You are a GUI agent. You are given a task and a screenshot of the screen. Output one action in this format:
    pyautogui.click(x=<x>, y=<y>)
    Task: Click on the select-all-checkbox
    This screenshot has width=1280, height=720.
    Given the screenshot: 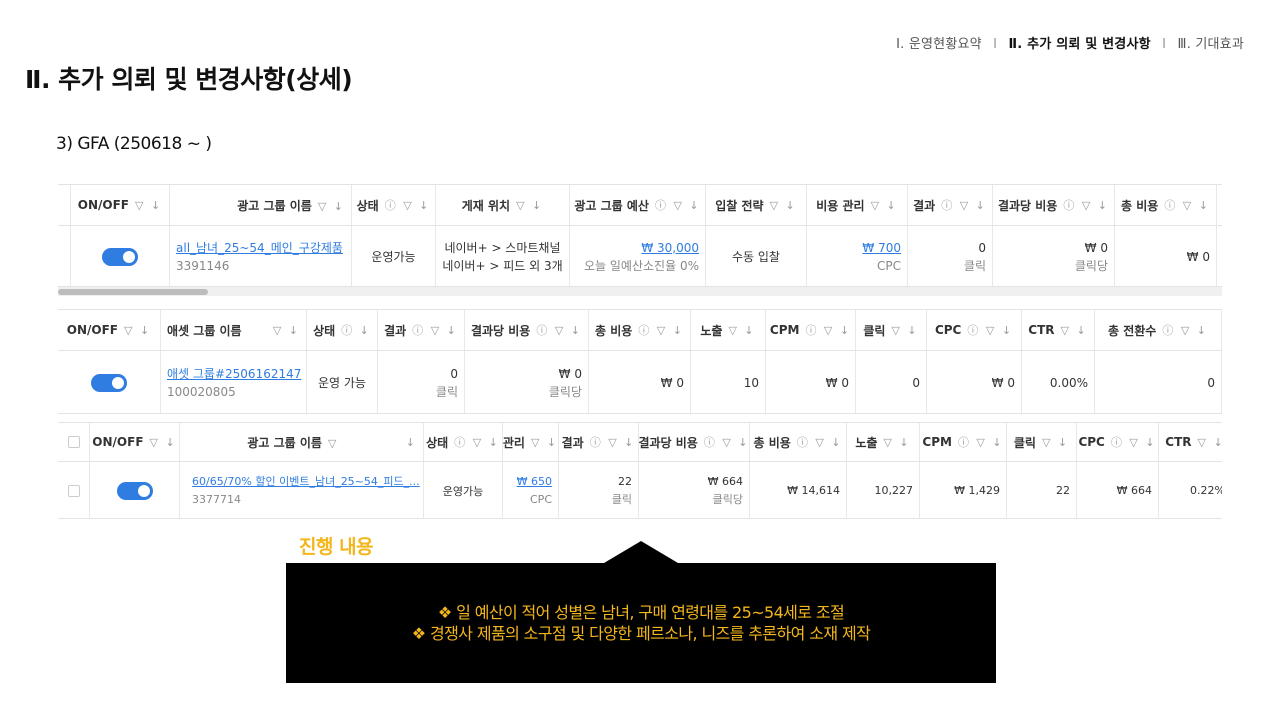 What is the action you would take?
    pyautogui.click(x=73, y=442)
    